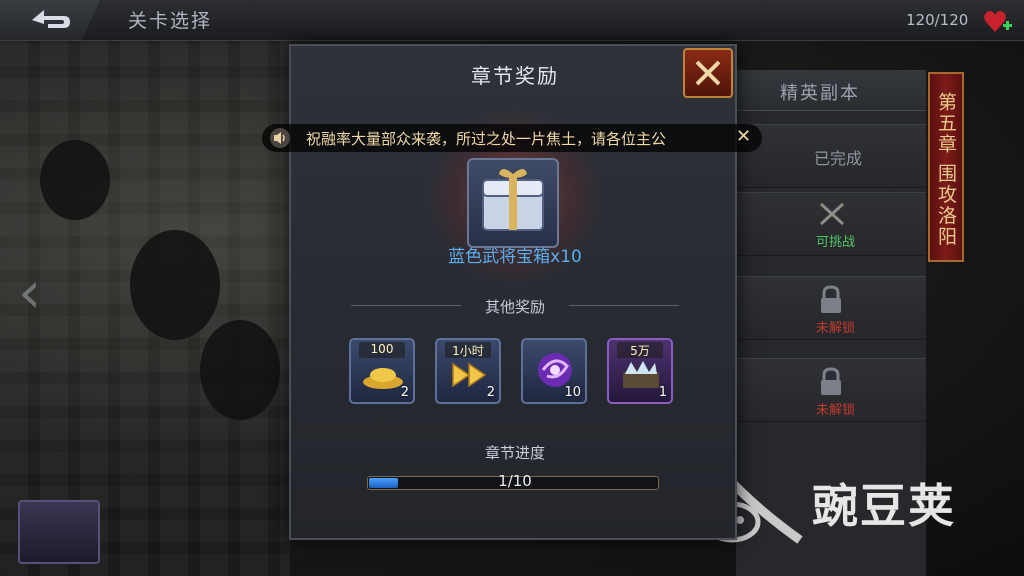  I want to click on crossed-swords-icon, so click(832, 214).